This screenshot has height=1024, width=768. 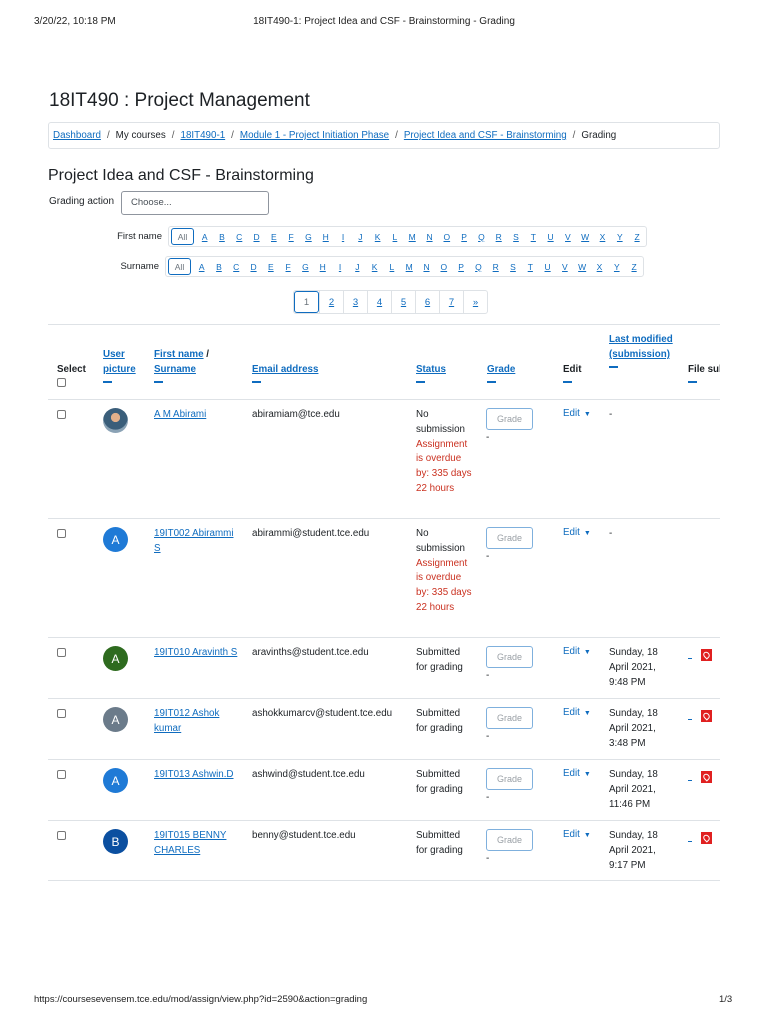 What do you see at coordinates (530, 266) in the screenshot?
I see `surname-filter-letter-t: T` at bounding box center [530, 266].